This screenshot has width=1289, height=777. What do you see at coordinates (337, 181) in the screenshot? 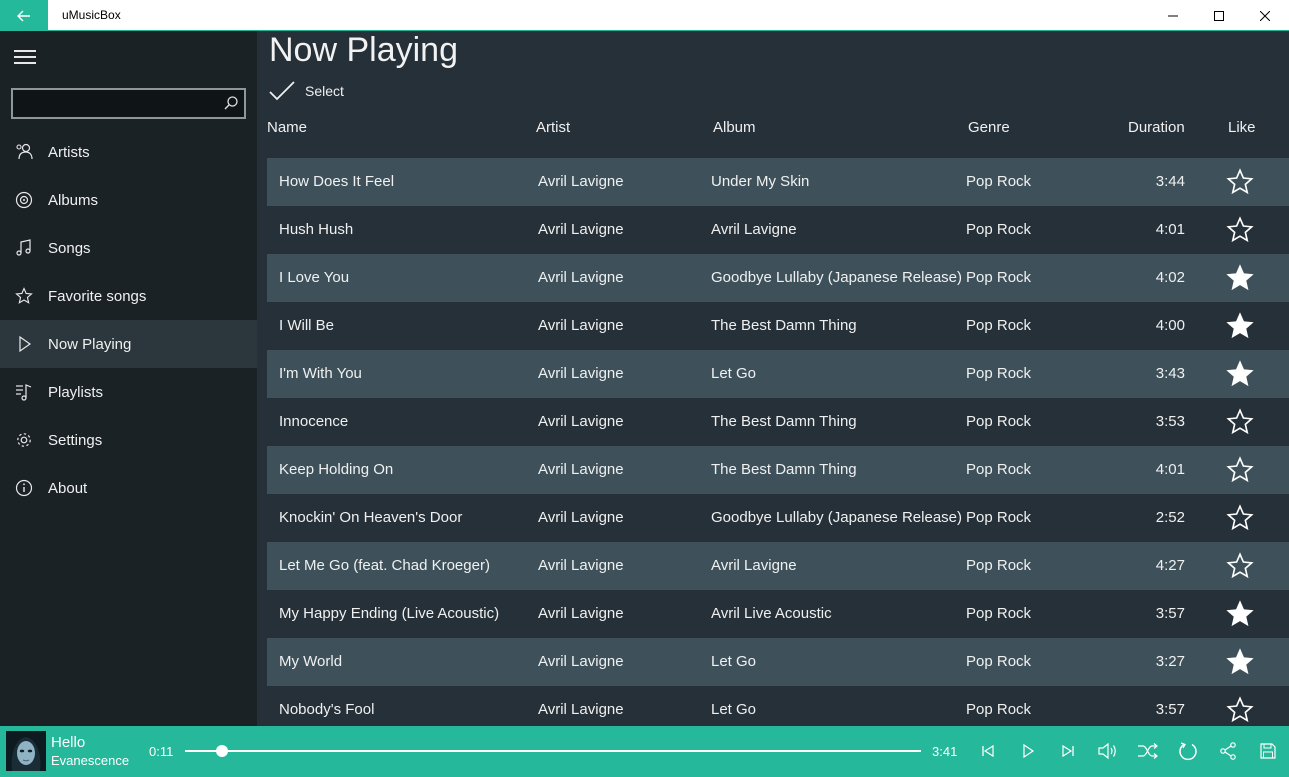
I see `song-name: How Does It Feel` at bounding box center [337, 181].